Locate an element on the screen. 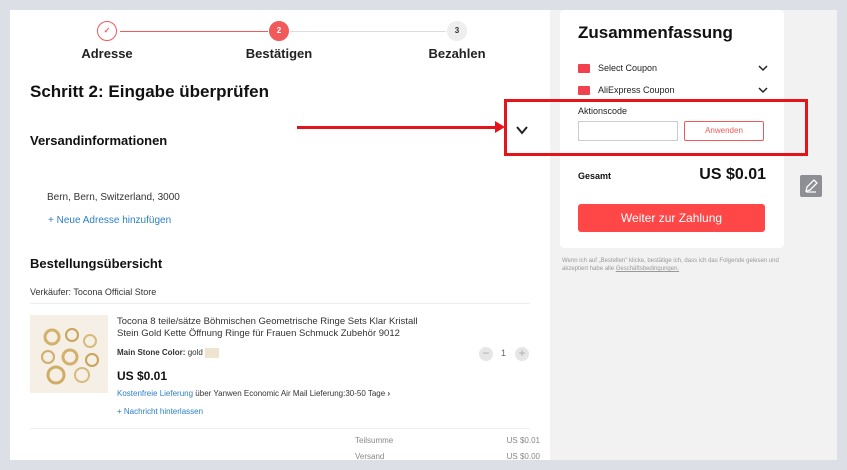  total-label: Gesamt is located at coordinates (595, 176).